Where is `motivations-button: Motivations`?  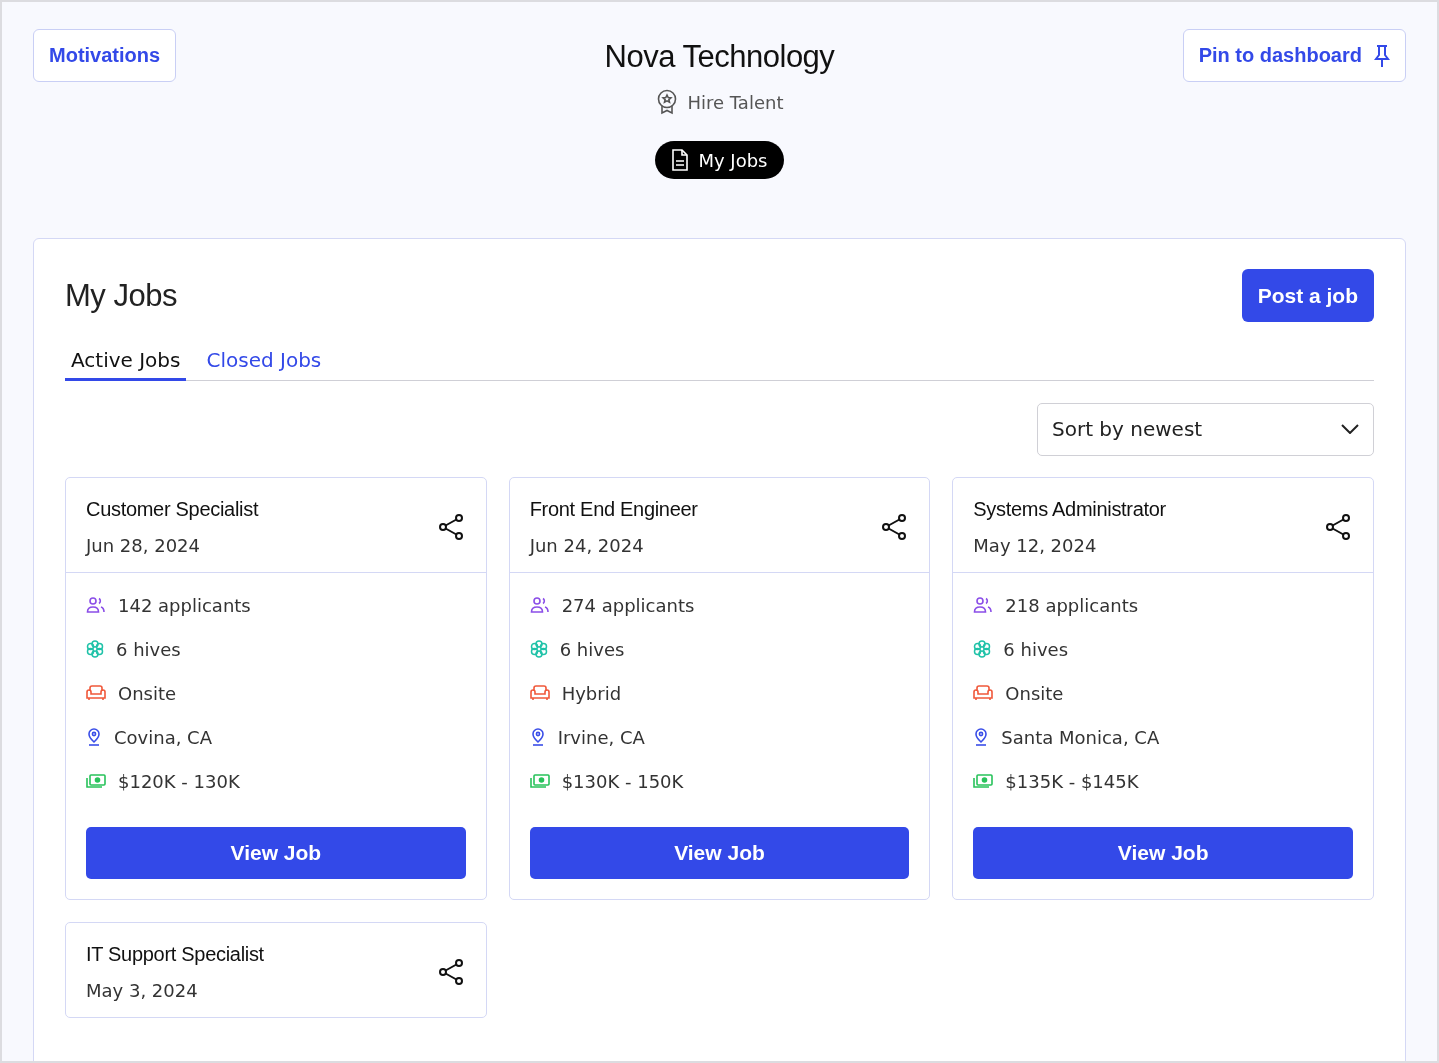
motivations-button: Motivations is located at coordinates (105, 55).